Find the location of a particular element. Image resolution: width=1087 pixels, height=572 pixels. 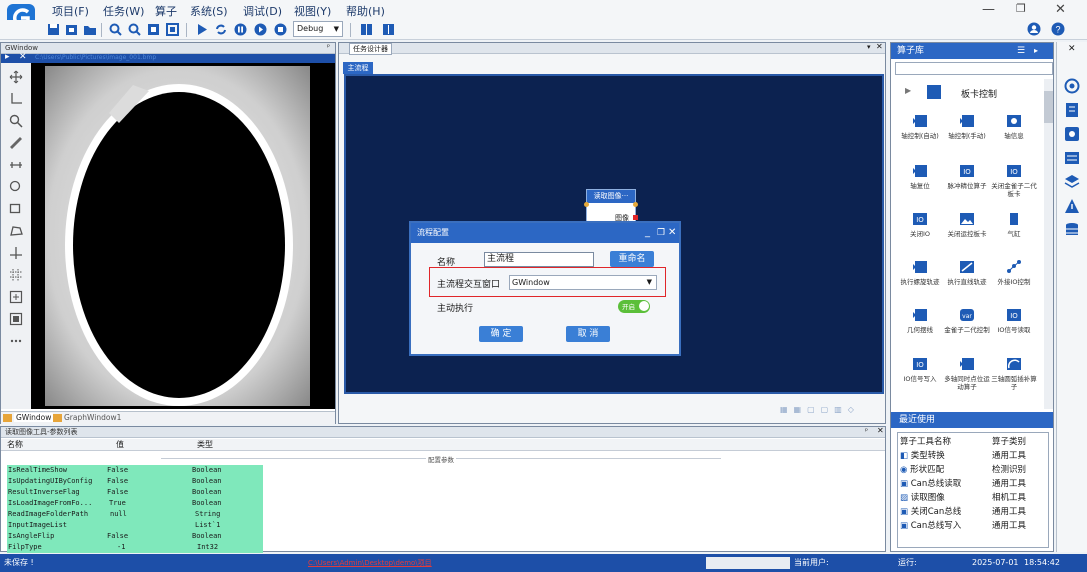

menu-help: 帮助(H) is located at coordinates (365, 11).